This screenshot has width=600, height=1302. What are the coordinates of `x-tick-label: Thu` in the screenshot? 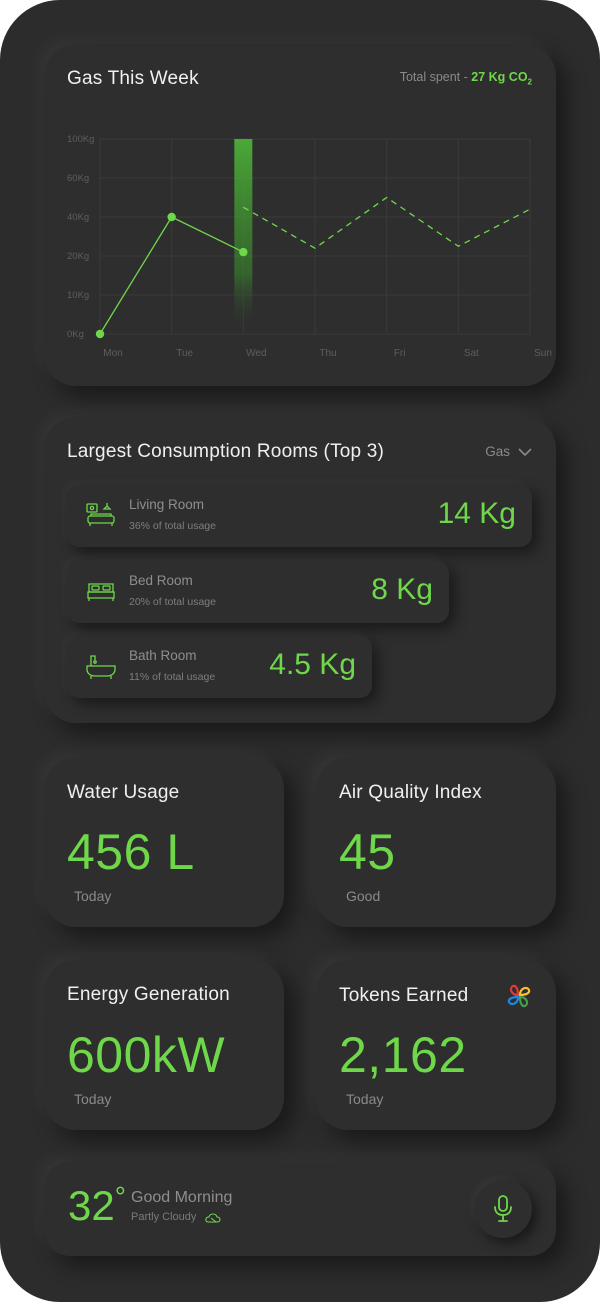 It's located at (327, 353).